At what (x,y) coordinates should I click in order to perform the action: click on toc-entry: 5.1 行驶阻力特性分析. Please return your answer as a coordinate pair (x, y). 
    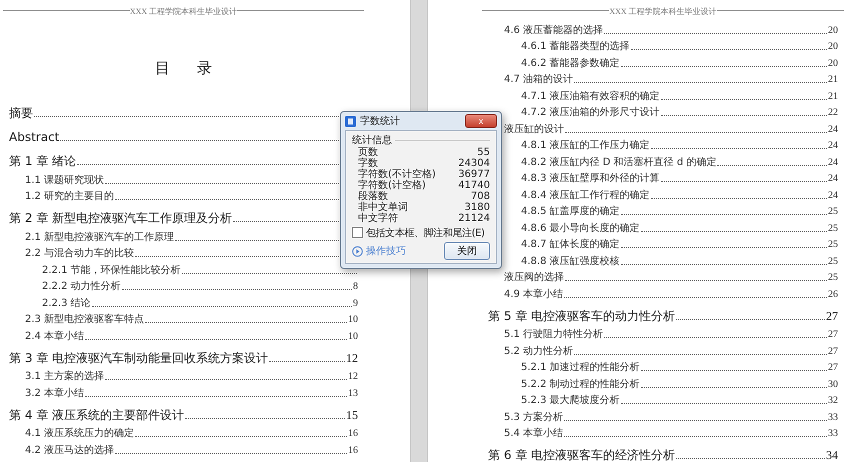
    Looking at the image, I should click on (554, 335).